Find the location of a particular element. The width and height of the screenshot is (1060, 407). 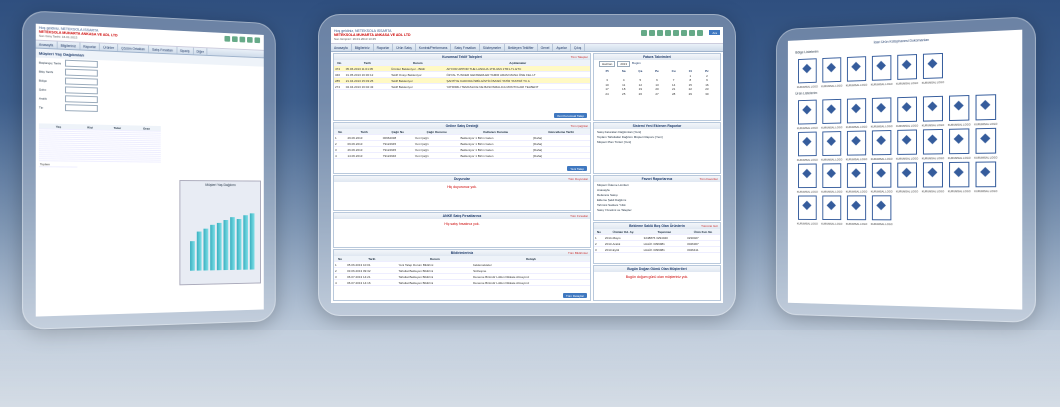

calendar-day: 1 is located at coordinates (690, 76).